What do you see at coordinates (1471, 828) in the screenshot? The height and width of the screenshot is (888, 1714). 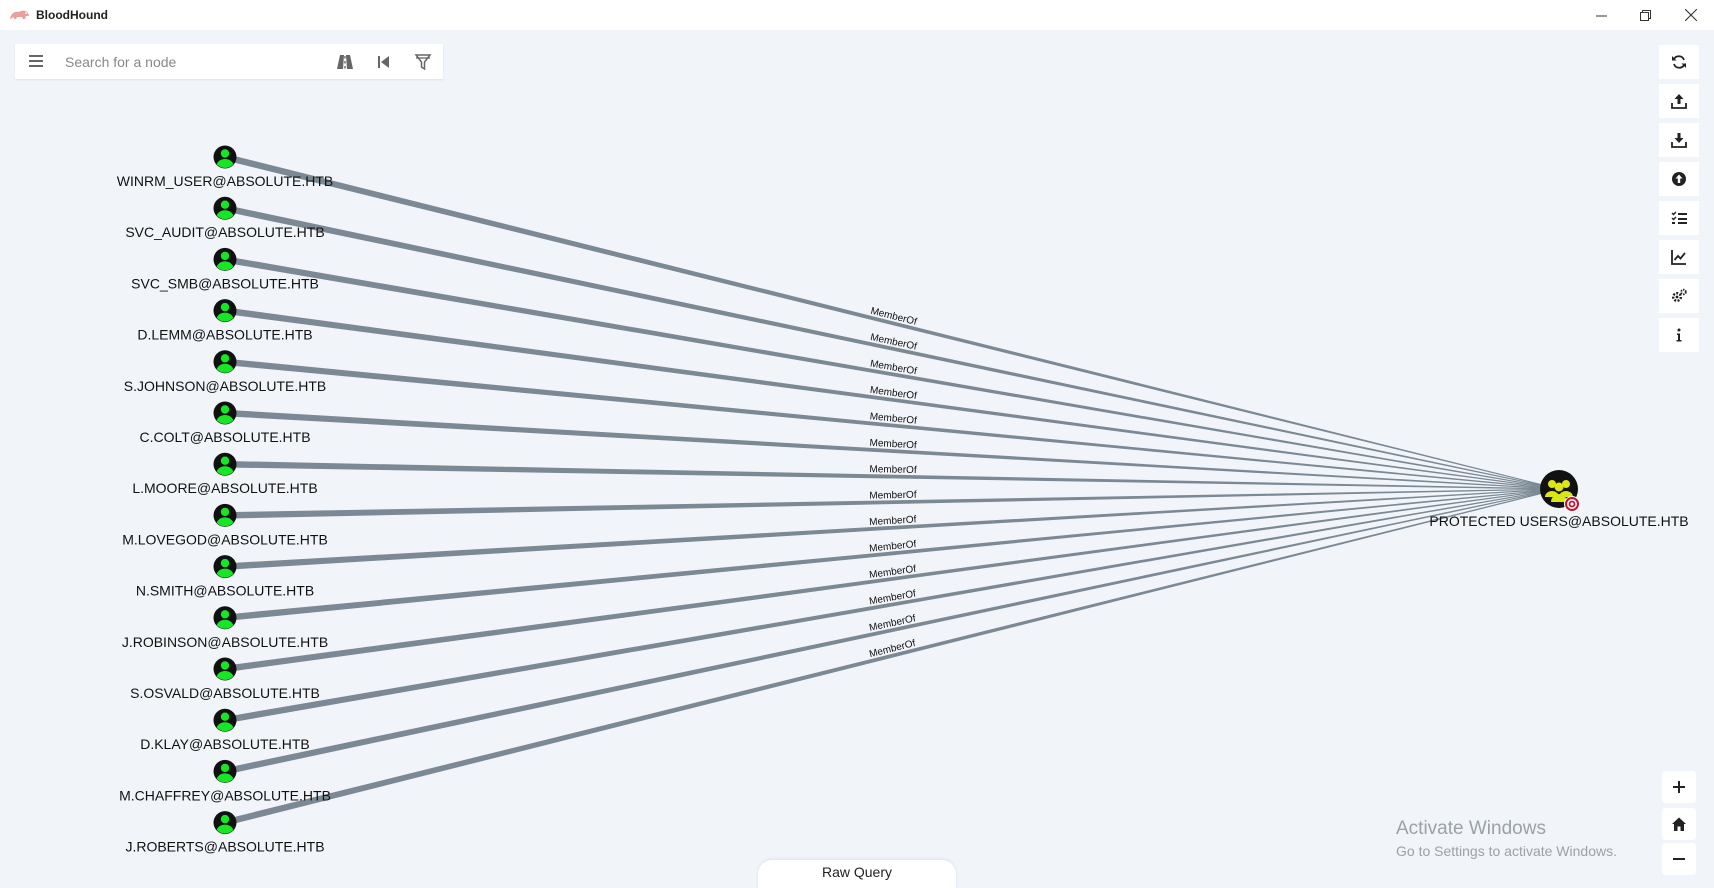 I see `activate-windows-title: Activate Windows` at bounding box center [1471, 828].